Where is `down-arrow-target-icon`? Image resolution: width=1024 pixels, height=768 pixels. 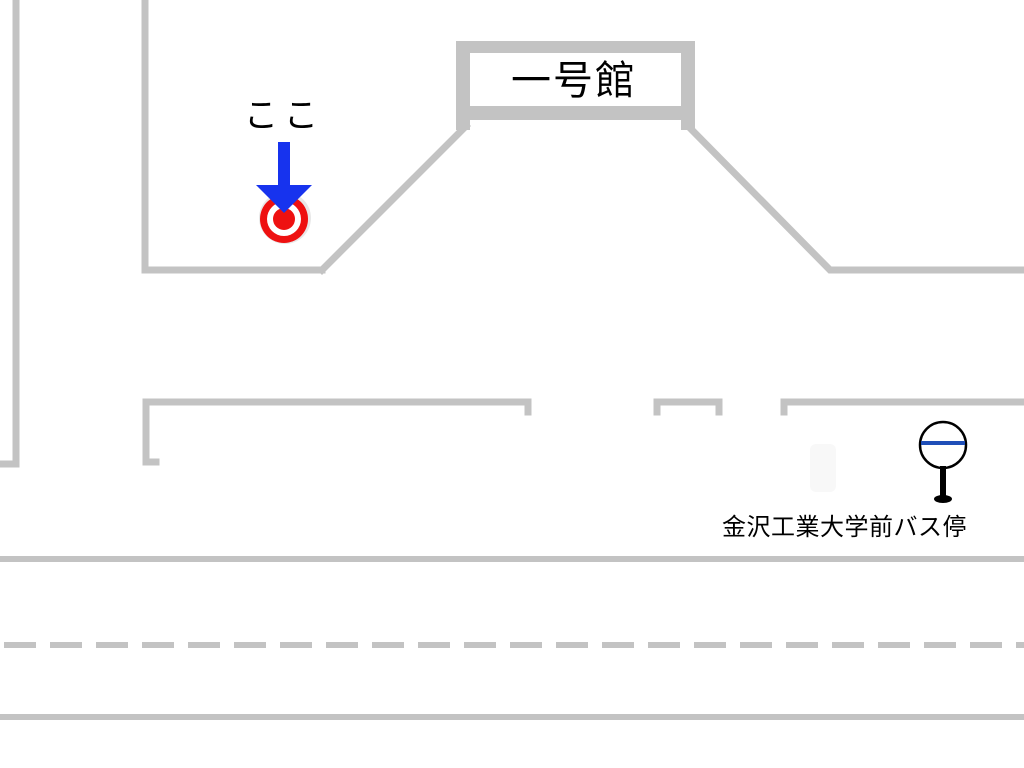 down-arrow-target-icon is located at coordinates (284, 193).